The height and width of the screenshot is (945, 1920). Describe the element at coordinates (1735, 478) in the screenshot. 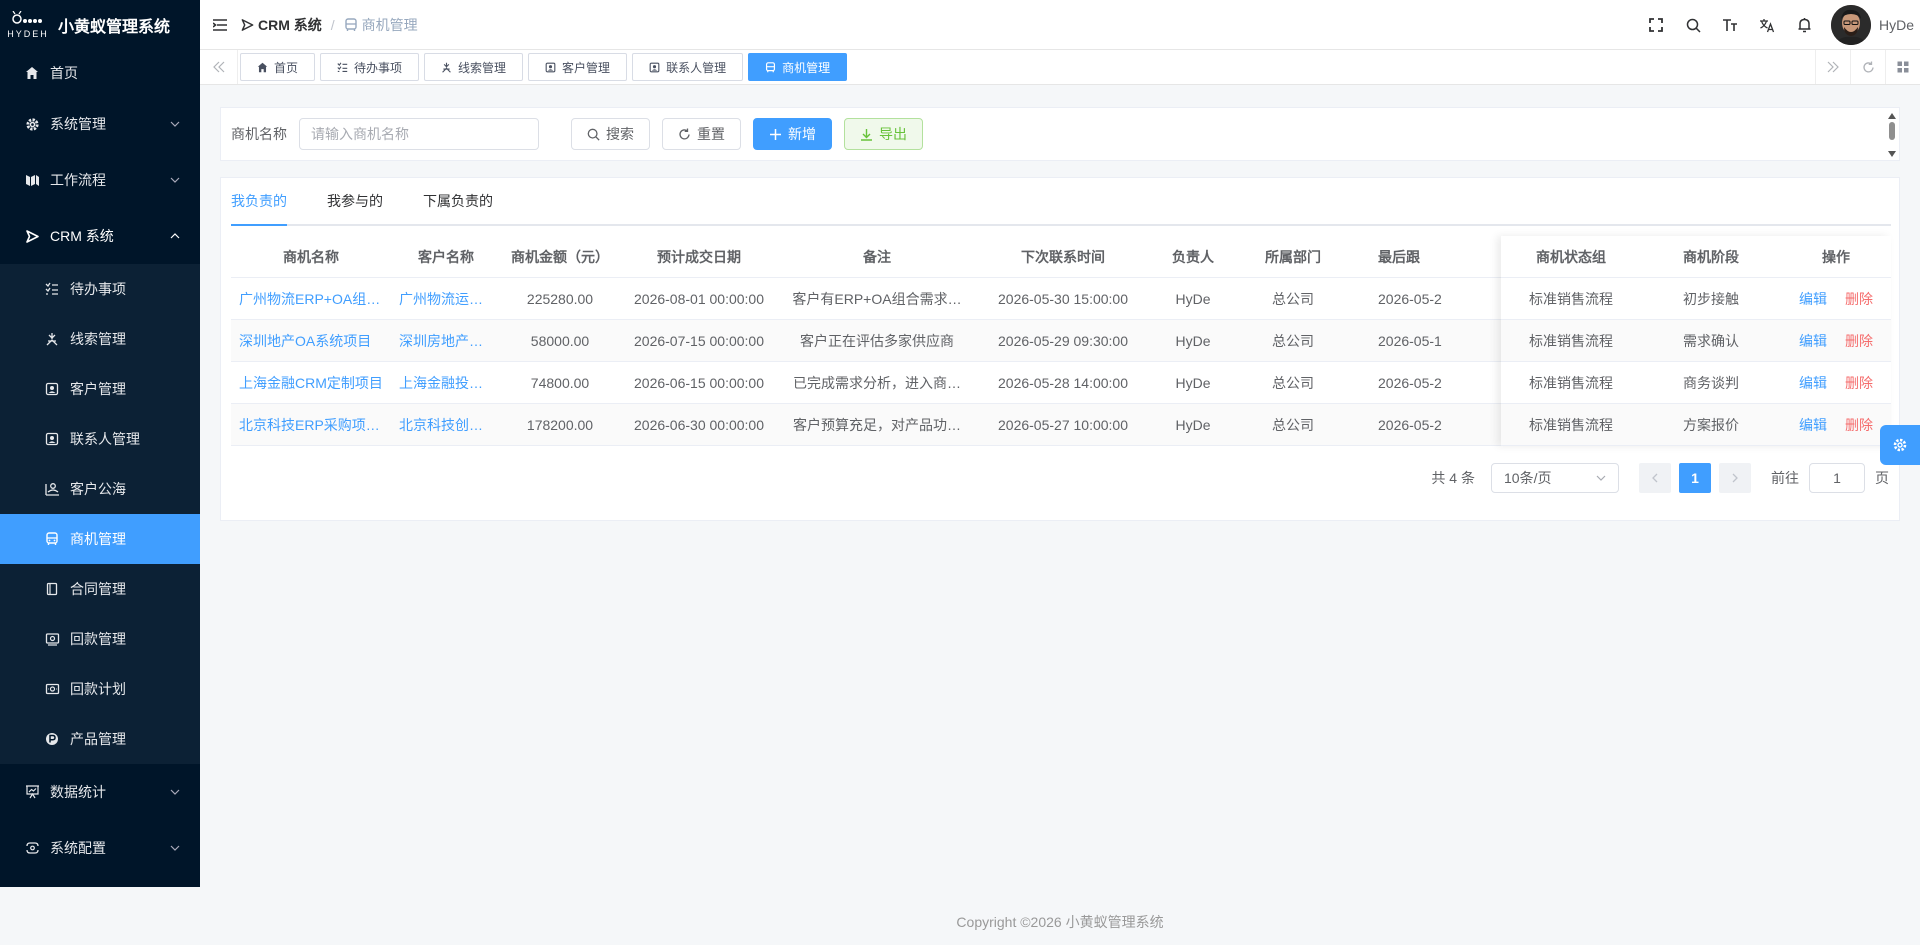

I see `next-page-button` at that location.